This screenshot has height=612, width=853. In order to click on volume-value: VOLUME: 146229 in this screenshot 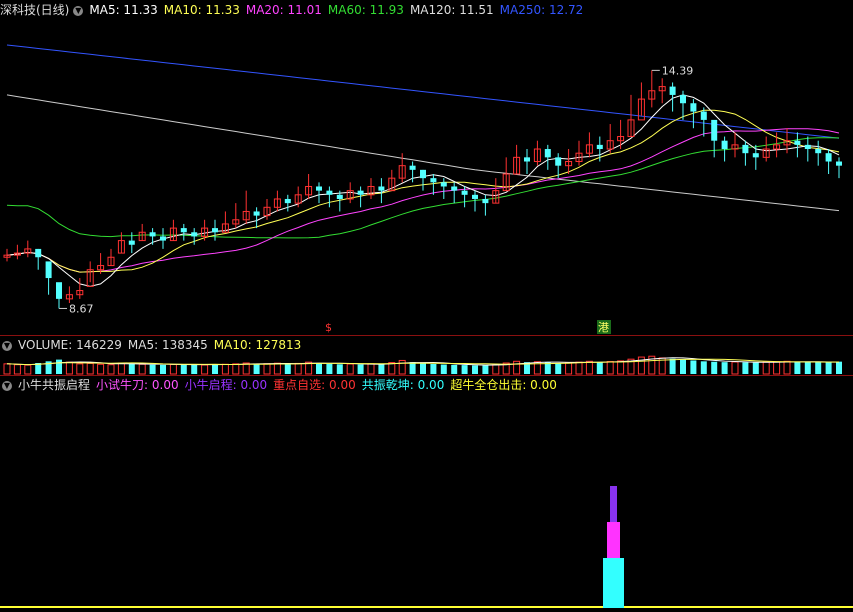, I will do `click(70, 345)`.